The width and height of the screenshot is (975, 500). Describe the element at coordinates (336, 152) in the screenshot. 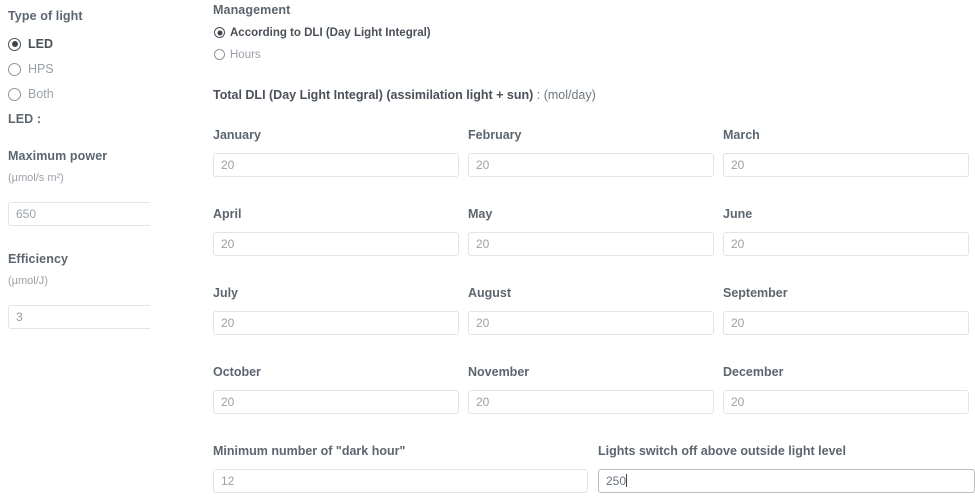

I see `month-field-january: January` at that location.